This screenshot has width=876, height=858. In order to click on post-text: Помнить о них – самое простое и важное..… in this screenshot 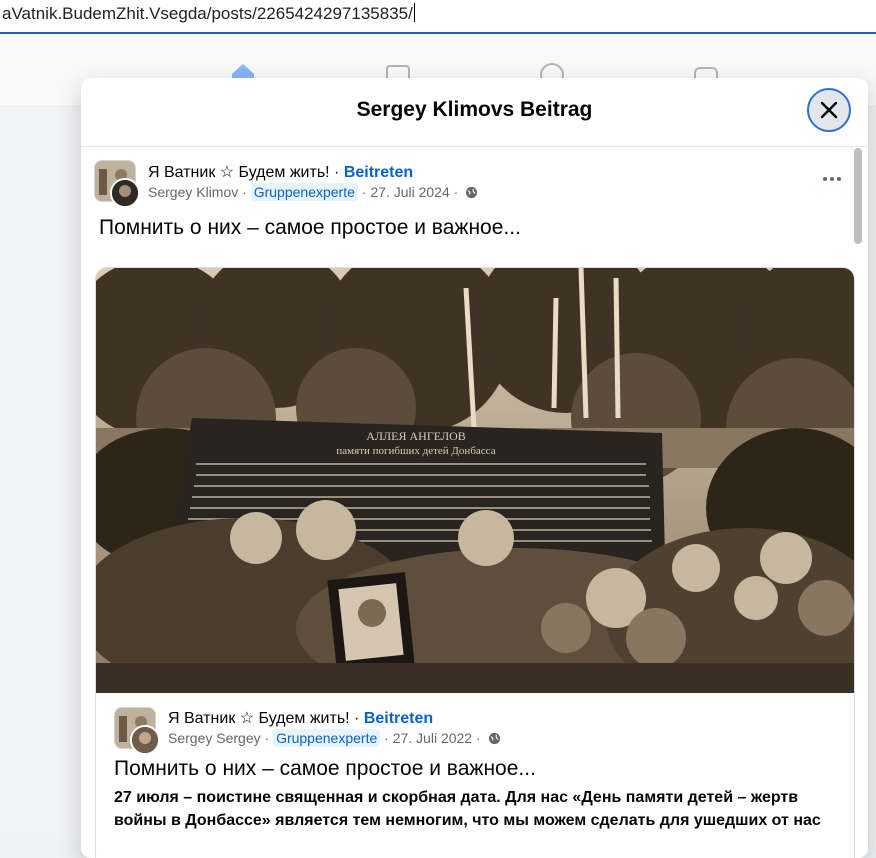, I will do `click(310, 227)`.